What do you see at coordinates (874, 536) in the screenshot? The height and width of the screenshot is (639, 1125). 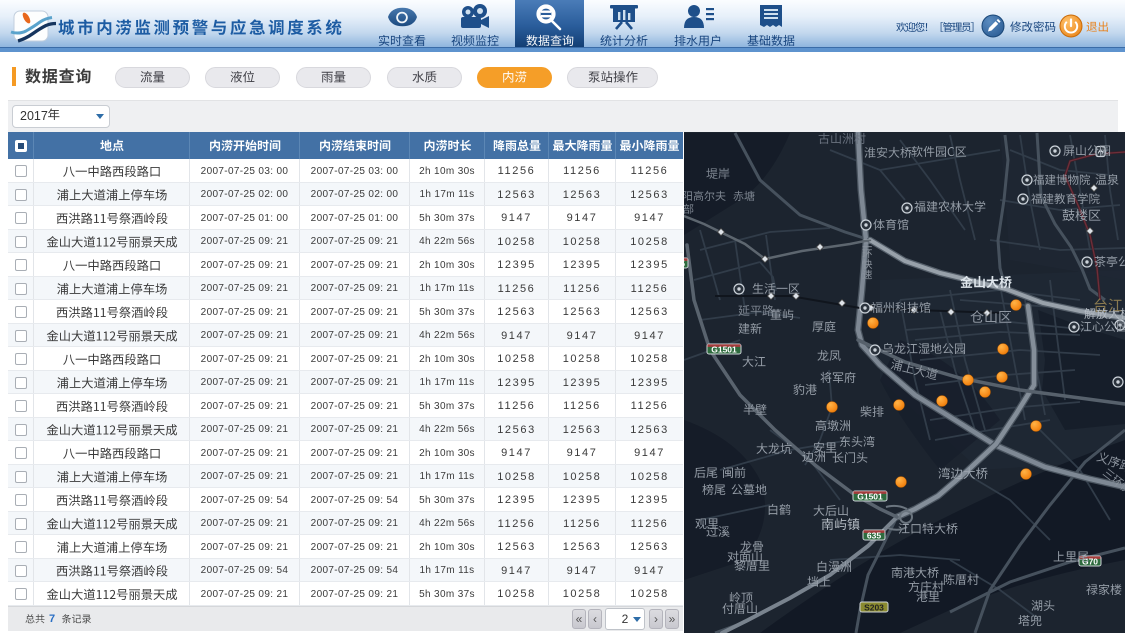 I see `svg-text: 635` at bounding box center [874, 536].